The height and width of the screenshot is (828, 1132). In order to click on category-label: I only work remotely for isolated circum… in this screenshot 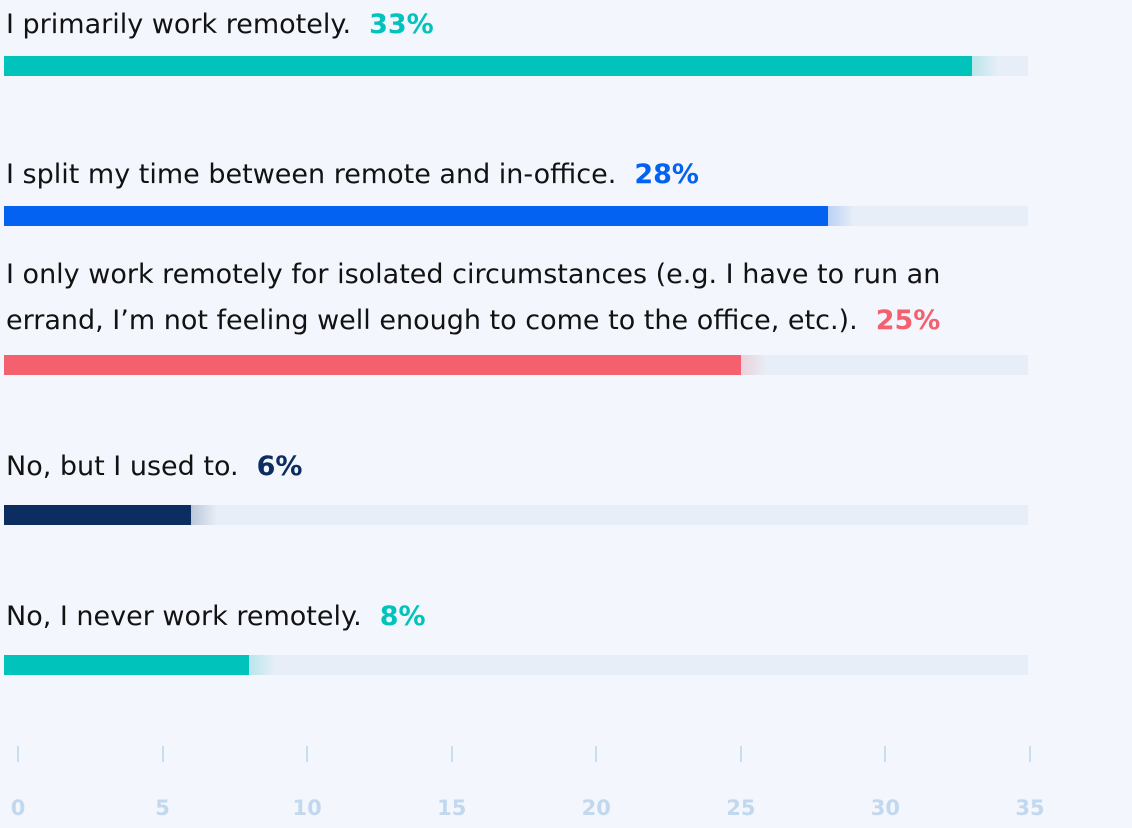, I will do `click(473, 275)`.